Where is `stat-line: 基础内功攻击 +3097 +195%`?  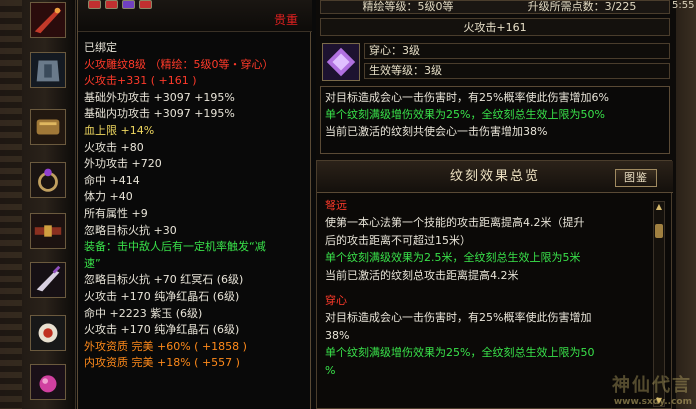
stat-line: 基础内功攻击 +3097 +195% is located at coordinates (159, 114).